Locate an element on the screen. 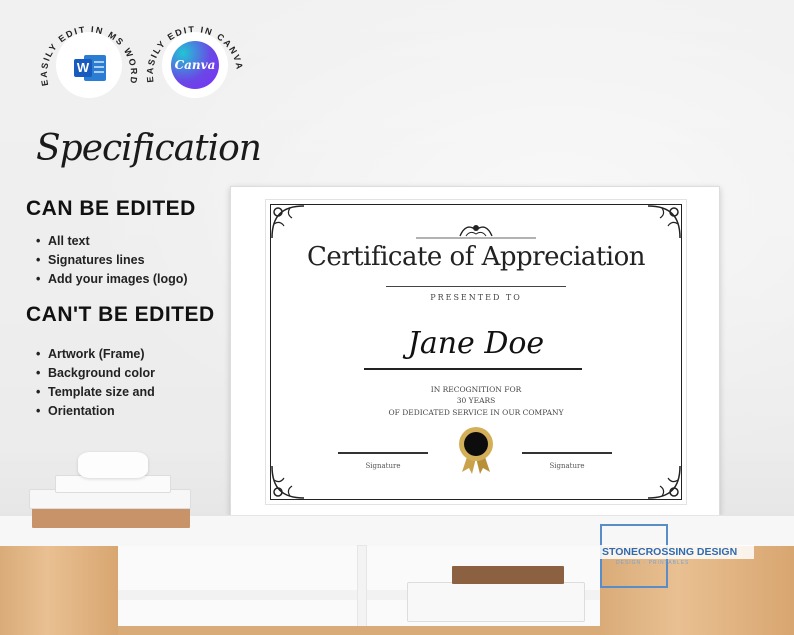 The height and width of the screenshot is (635, 794). ms-word-badge: EASILY EDIT IN MS WORD W is located at coordinates (89, 65).